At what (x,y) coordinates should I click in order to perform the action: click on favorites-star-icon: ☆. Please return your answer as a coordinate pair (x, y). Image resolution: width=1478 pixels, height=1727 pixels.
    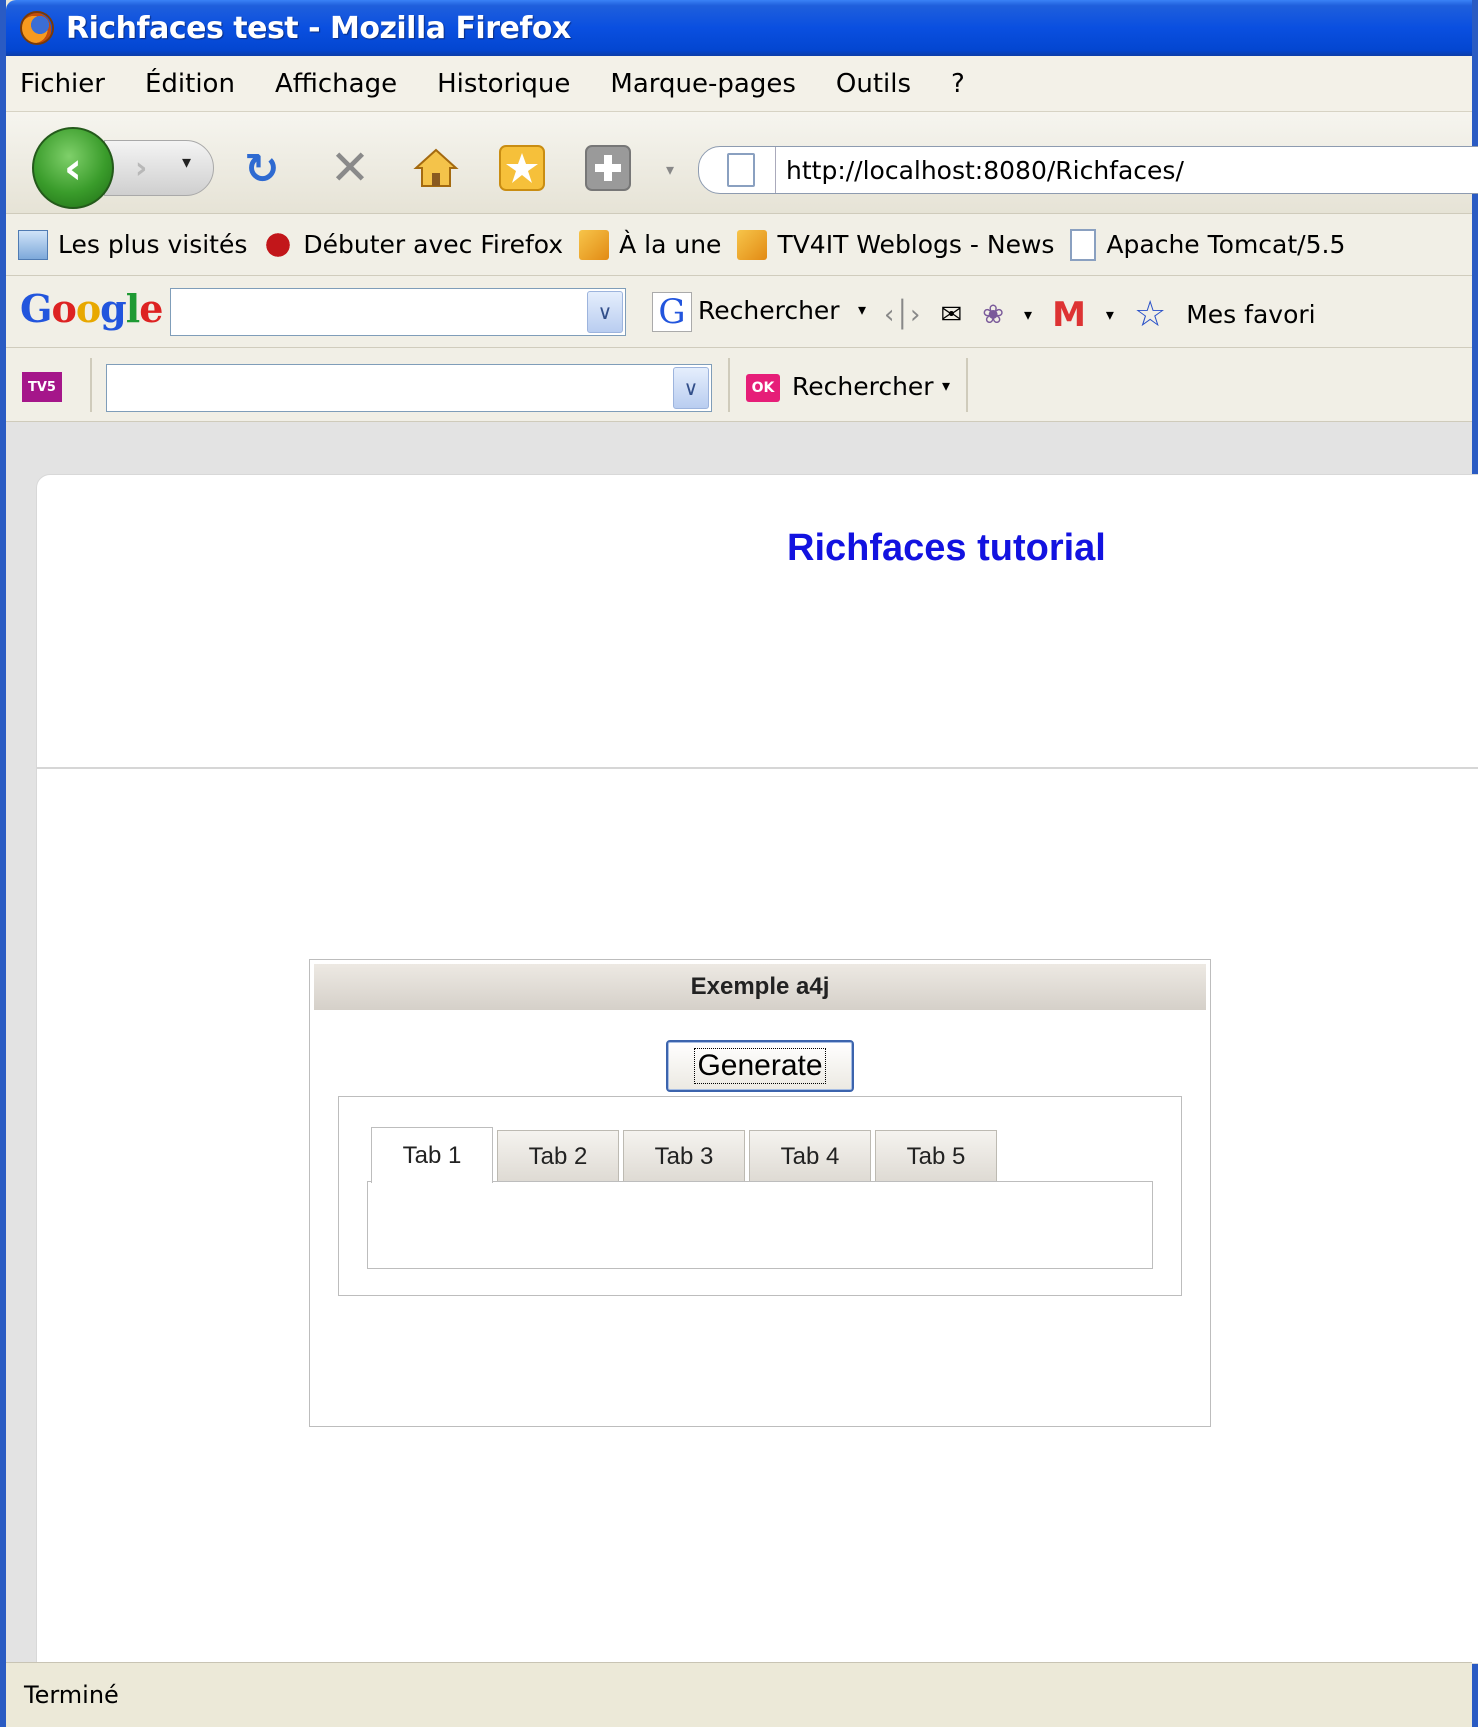
    Looking at the image, I should click on (1150, 314).